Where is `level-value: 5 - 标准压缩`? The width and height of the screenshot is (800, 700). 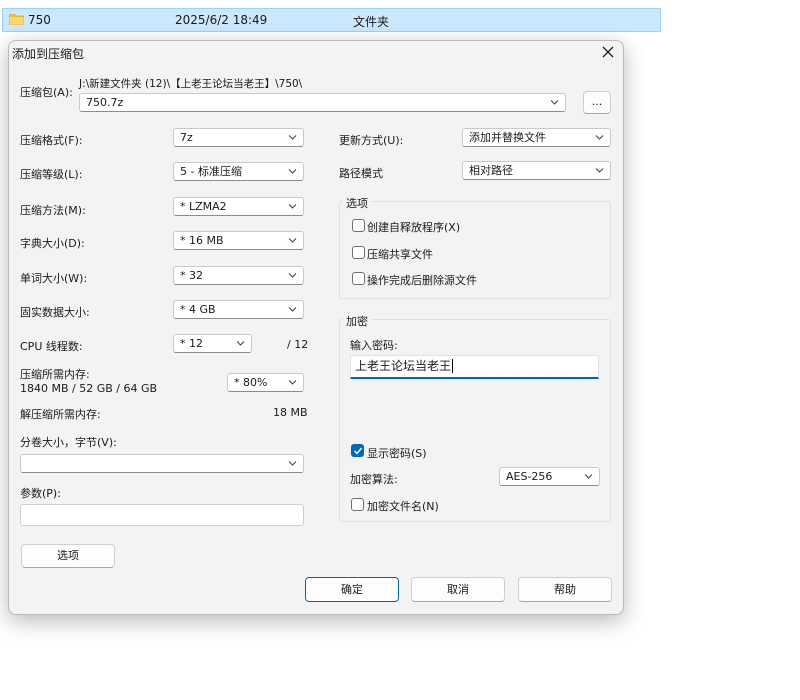
level-value: 5 - 标准压缩 is located at coordinates (211, 171).